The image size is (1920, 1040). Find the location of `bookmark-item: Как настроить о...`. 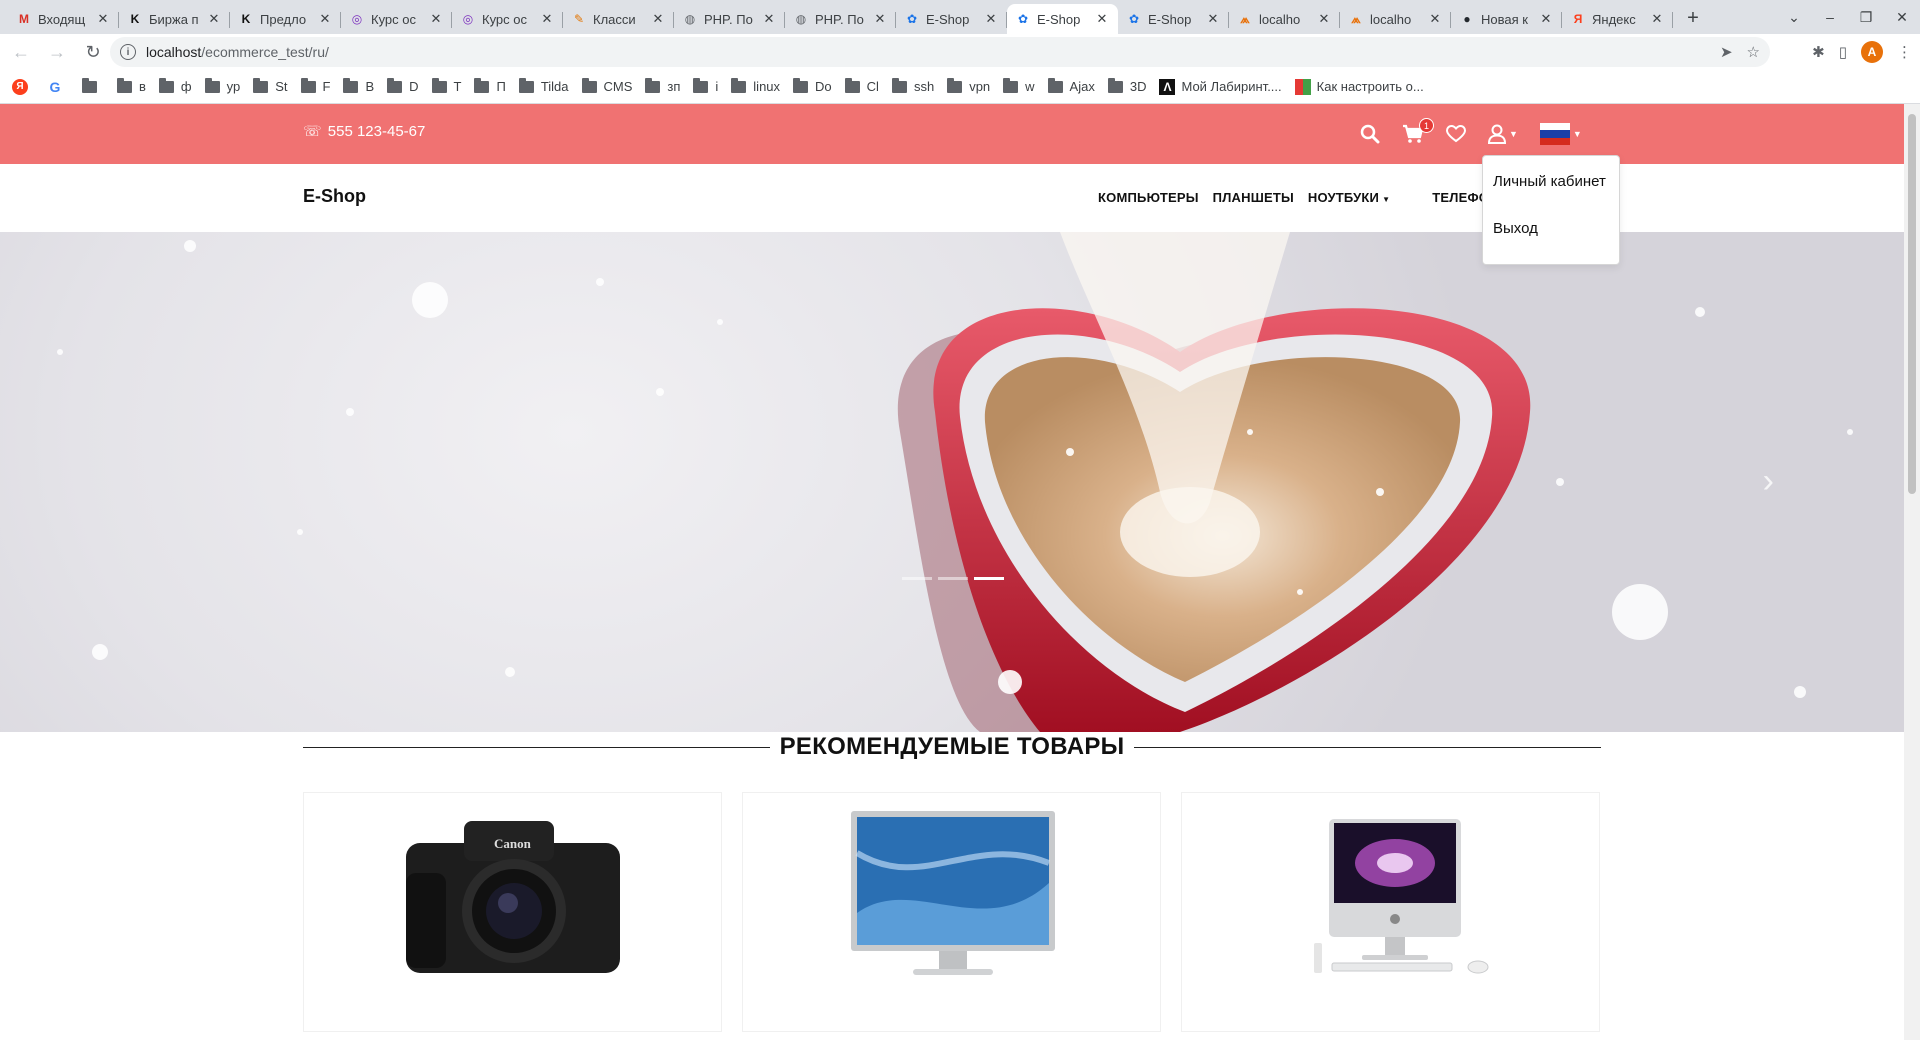

bookmark-item: Как настроить о... is located at coordinates (1359, 86).